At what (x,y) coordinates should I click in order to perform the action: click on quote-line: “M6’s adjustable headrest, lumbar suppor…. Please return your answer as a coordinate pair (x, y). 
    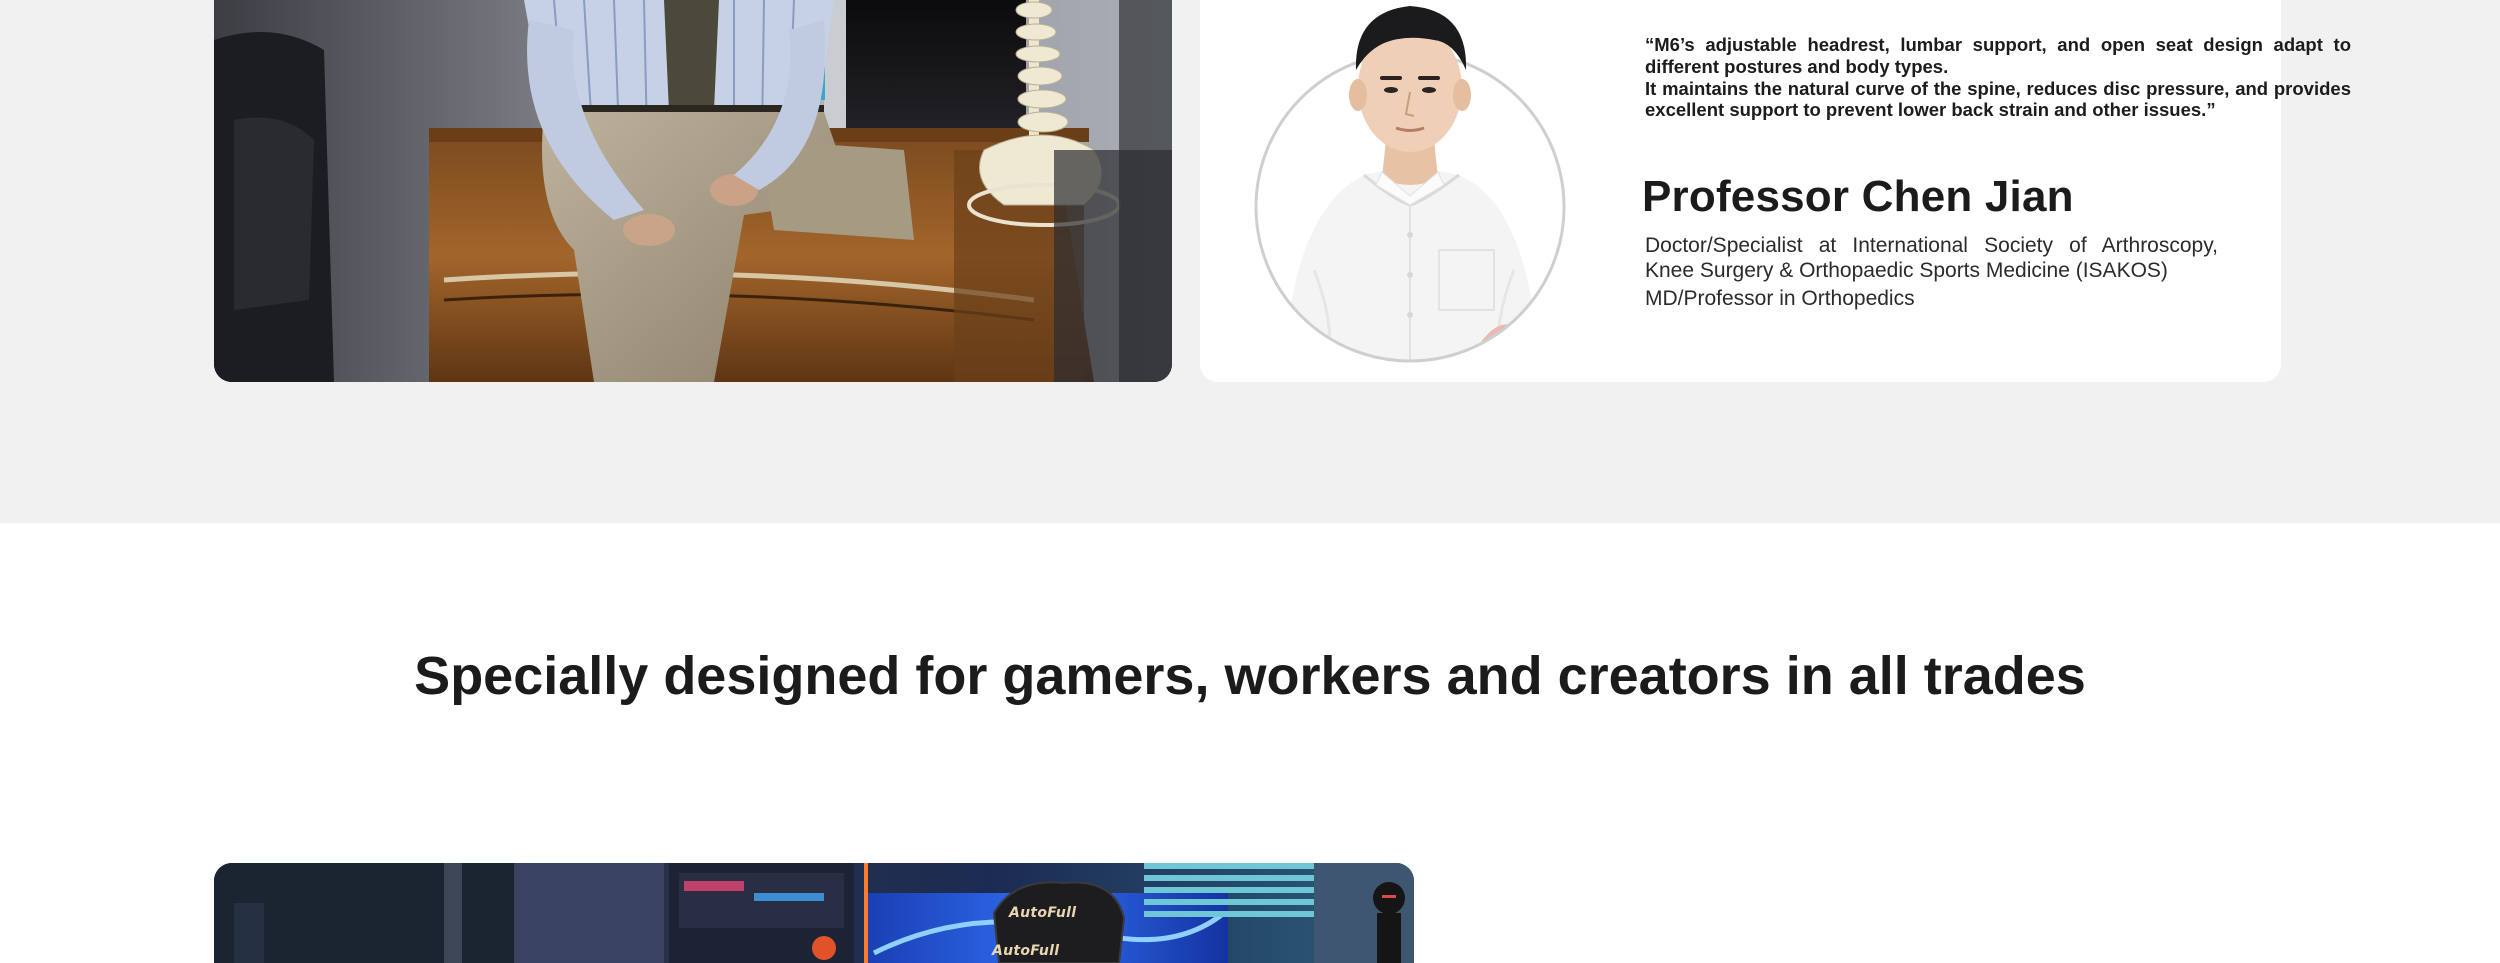
    Looking at the image, I should click on (1998, 55).